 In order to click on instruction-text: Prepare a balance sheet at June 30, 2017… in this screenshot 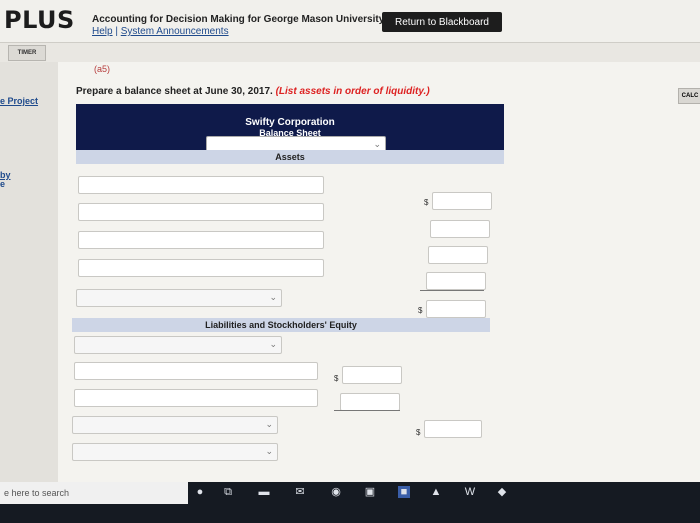, I will do `click(176, 91)`.